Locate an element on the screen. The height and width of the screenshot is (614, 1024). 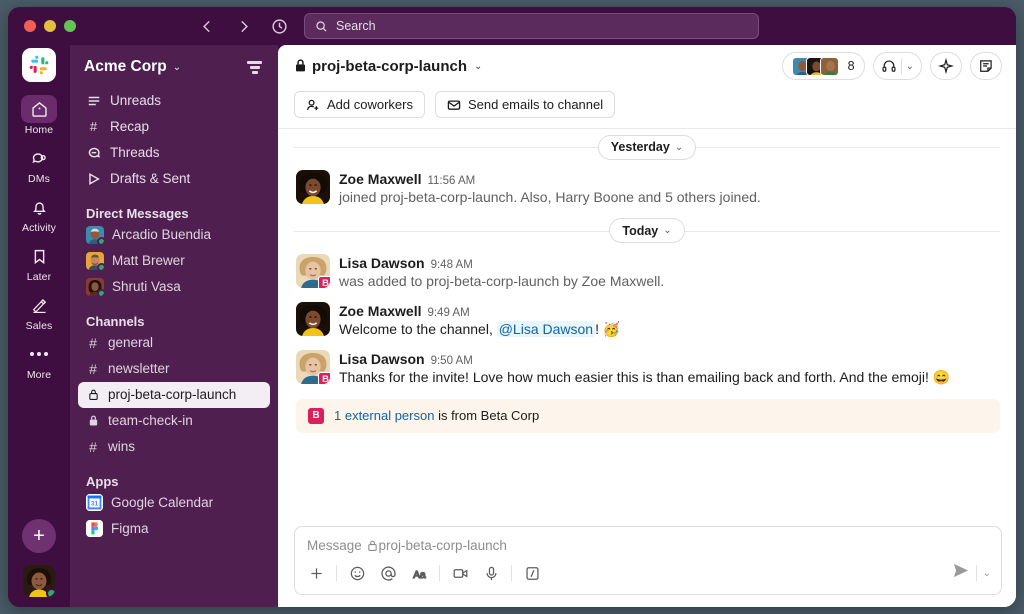
workspace-switcher: Acme Corp ⌄ is located at coordinates (132, 67).